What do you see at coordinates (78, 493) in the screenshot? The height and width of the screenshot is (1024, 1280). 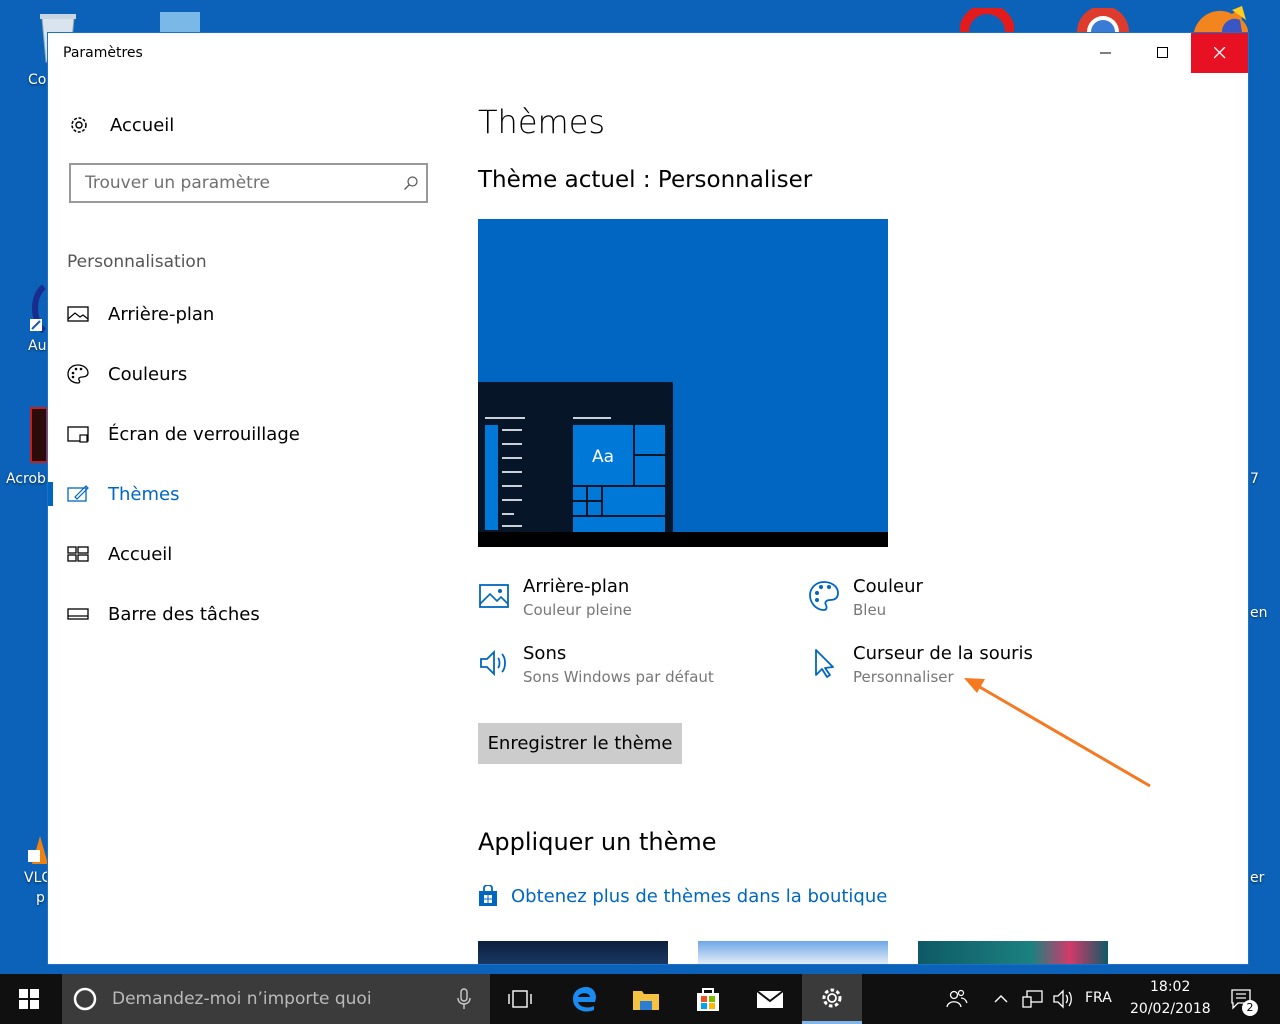 I see `themes-icon` at bounding box center [78, 493].